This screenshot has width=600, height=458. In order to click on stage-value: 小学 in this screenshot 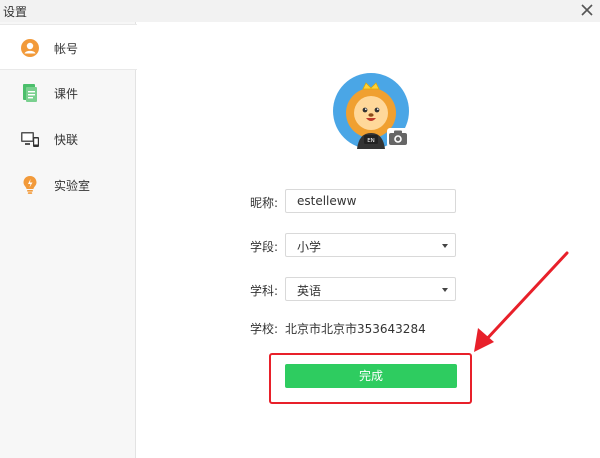, I will do `click(309, 247)`.